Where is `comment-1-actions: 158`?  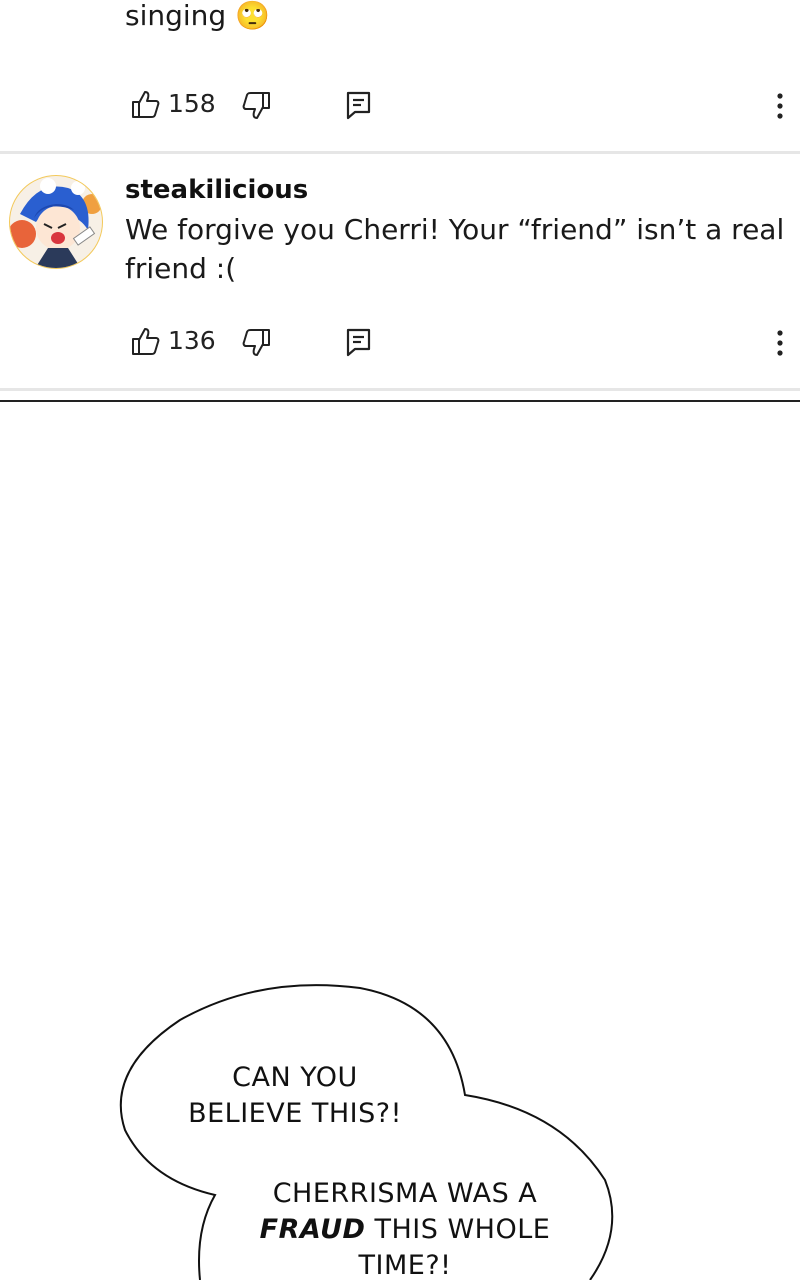
comment-1-actions: 158 is located at coordinates (460, 104).